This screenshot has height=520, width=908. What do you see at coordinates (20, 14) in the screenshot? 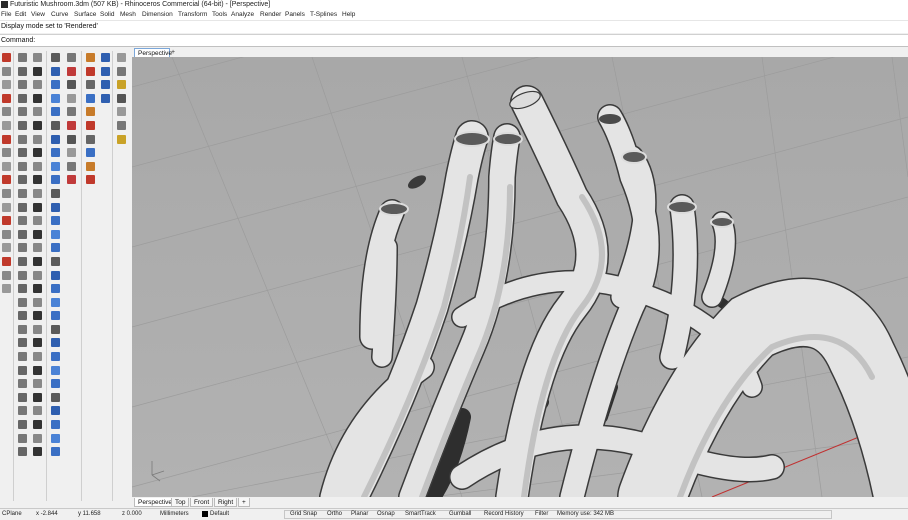
I see `menu-edit: Edit` at bounding box center [20, 14].